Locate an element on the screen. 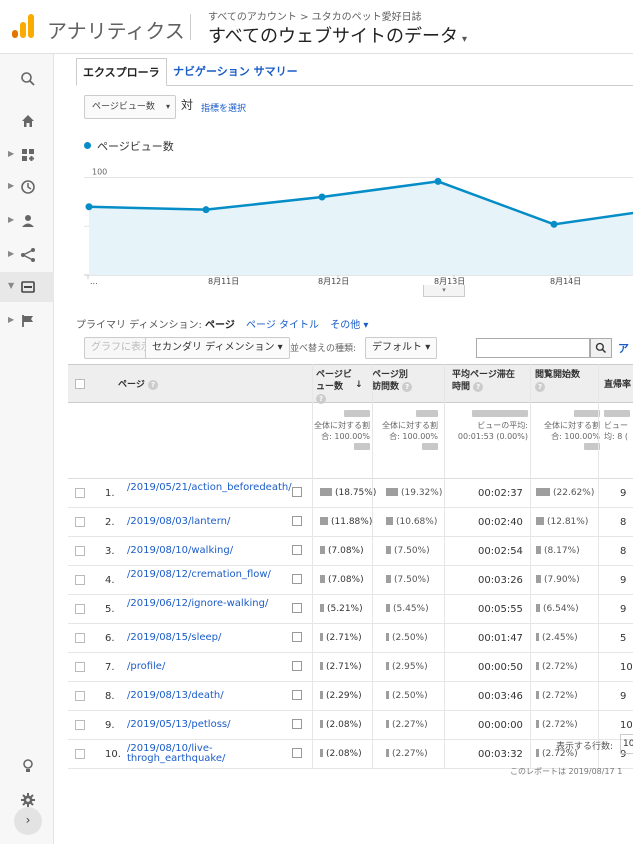 This screenshot has height=844, width=633. unique-pageviews-share: (2.27%) is located at coordinates (410, 725).